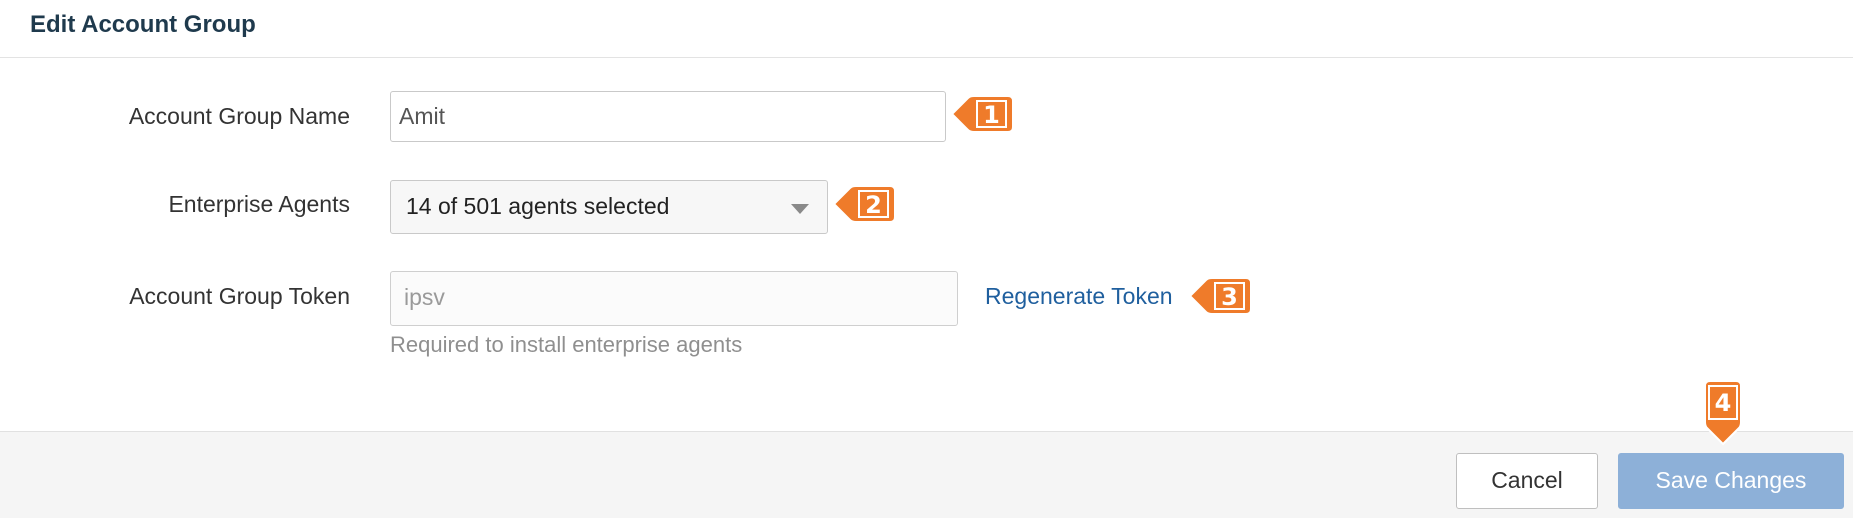  Describe the element at coordinates (1527, 481) in the screenshot. I see `cancel-button: Cancel` at that location.